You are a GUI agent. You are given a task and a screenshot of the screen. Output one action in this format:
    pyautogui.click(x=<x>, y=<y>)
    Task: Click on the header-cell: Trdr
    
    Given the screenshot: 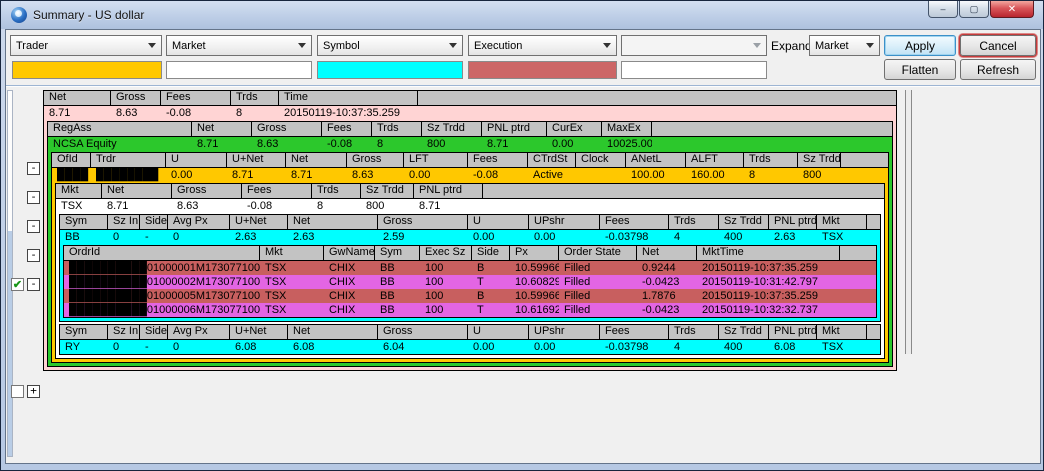 What is the action you would take?
    pyautogui.click(x=128, y=160)
    